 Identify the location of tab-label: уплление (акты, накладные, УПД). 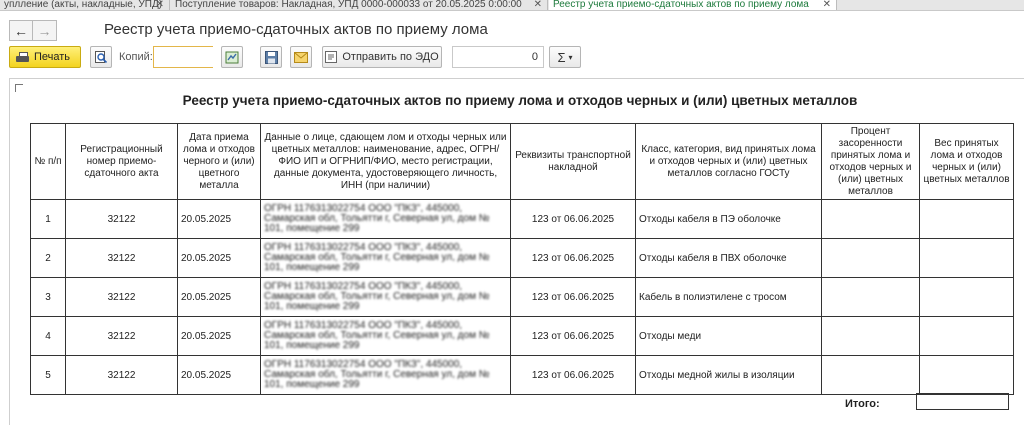
(83, 5).